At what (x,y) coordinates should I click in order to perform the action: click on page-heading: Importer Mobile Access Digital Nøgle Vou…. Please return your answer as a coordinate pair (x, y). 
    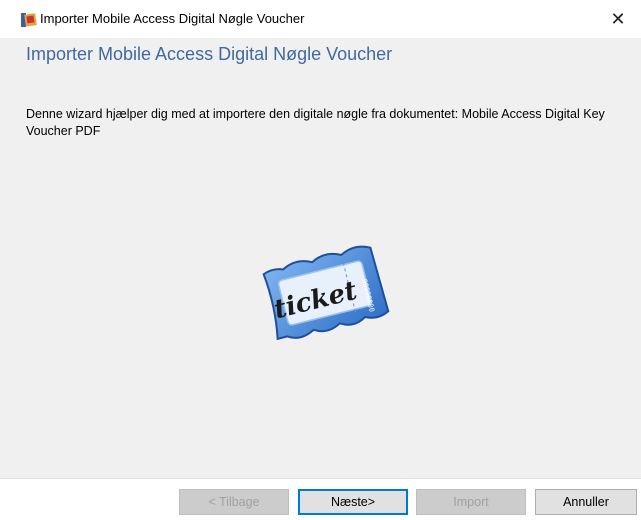
    Looking at the image, I should click on (209, 54).